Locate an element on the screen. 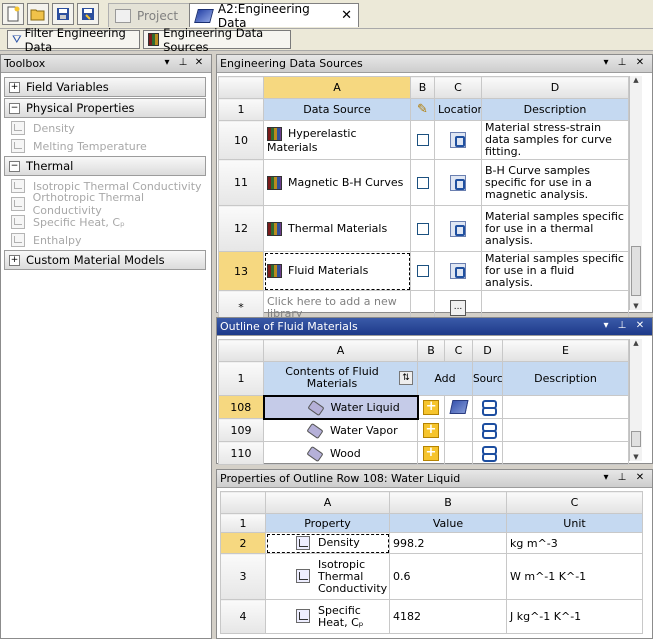 The height and width of the screenshot is (639, 653). property-unit: W m^-1 K^-1 is located at coordinates (574, 576).